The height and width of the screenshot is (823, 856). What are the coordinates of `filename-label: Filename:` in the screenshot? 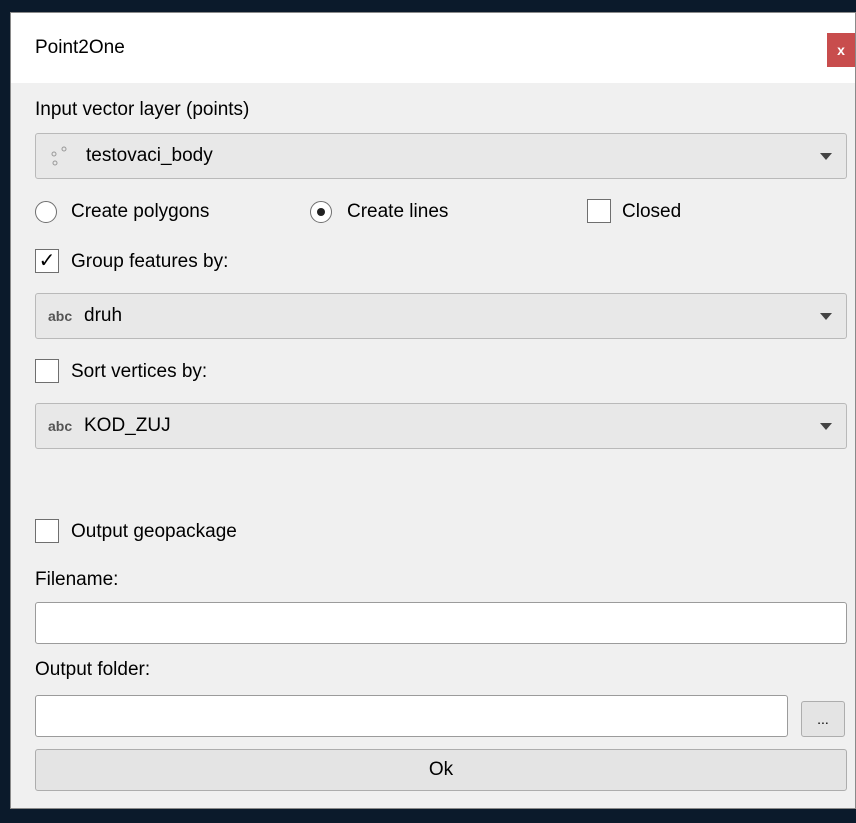 It's located at (77, 579).